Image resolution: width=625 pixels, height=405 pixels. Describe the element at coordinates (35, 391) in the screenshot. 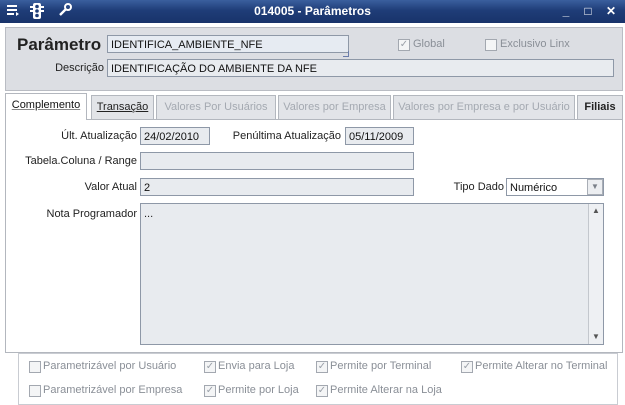

I see `parametrizavel-empresa-checkbox` at that location.